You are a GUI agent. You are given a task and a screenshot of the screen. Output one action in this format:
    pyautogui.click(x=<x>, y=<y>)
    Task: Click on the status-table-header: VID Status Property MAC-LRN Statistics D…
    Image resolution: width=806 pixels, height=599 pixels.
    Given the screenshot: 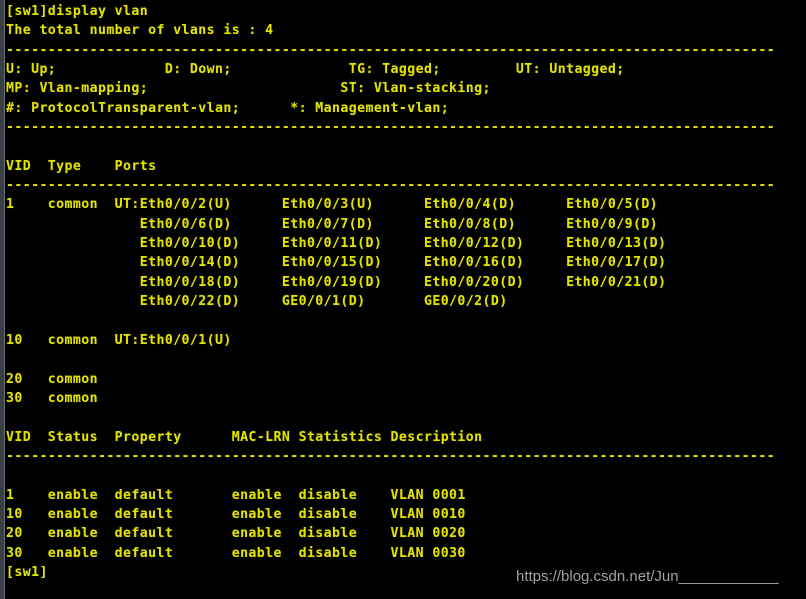 What is the action you would take?
    pyautogui.click(x=244, y=437)
    